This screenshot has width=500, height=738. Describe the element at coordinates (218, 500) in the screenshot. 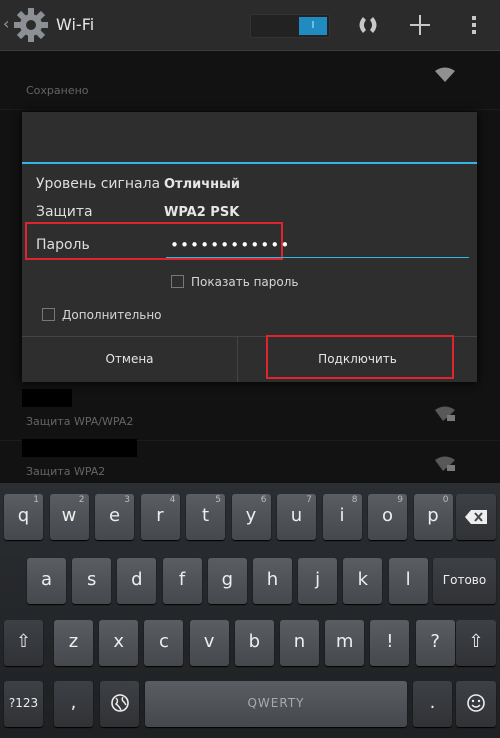

I see `key-hint: 5` at that location.